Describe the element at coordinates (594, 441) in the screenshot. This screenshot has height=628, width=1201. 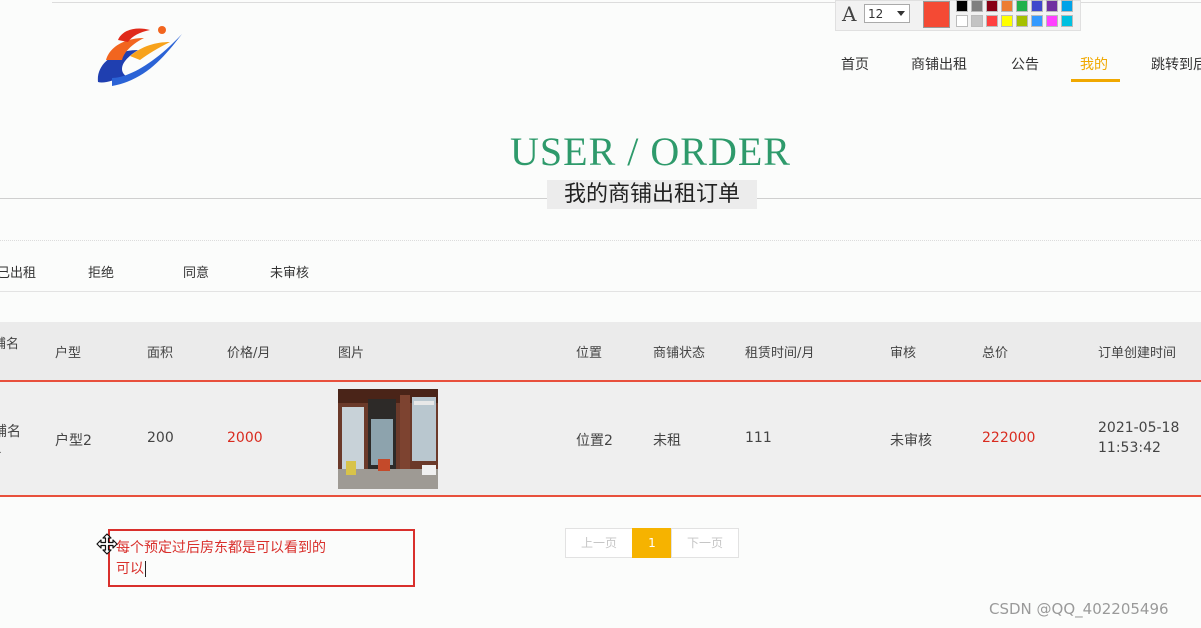
I see `cell-location: 位置2` at that location.